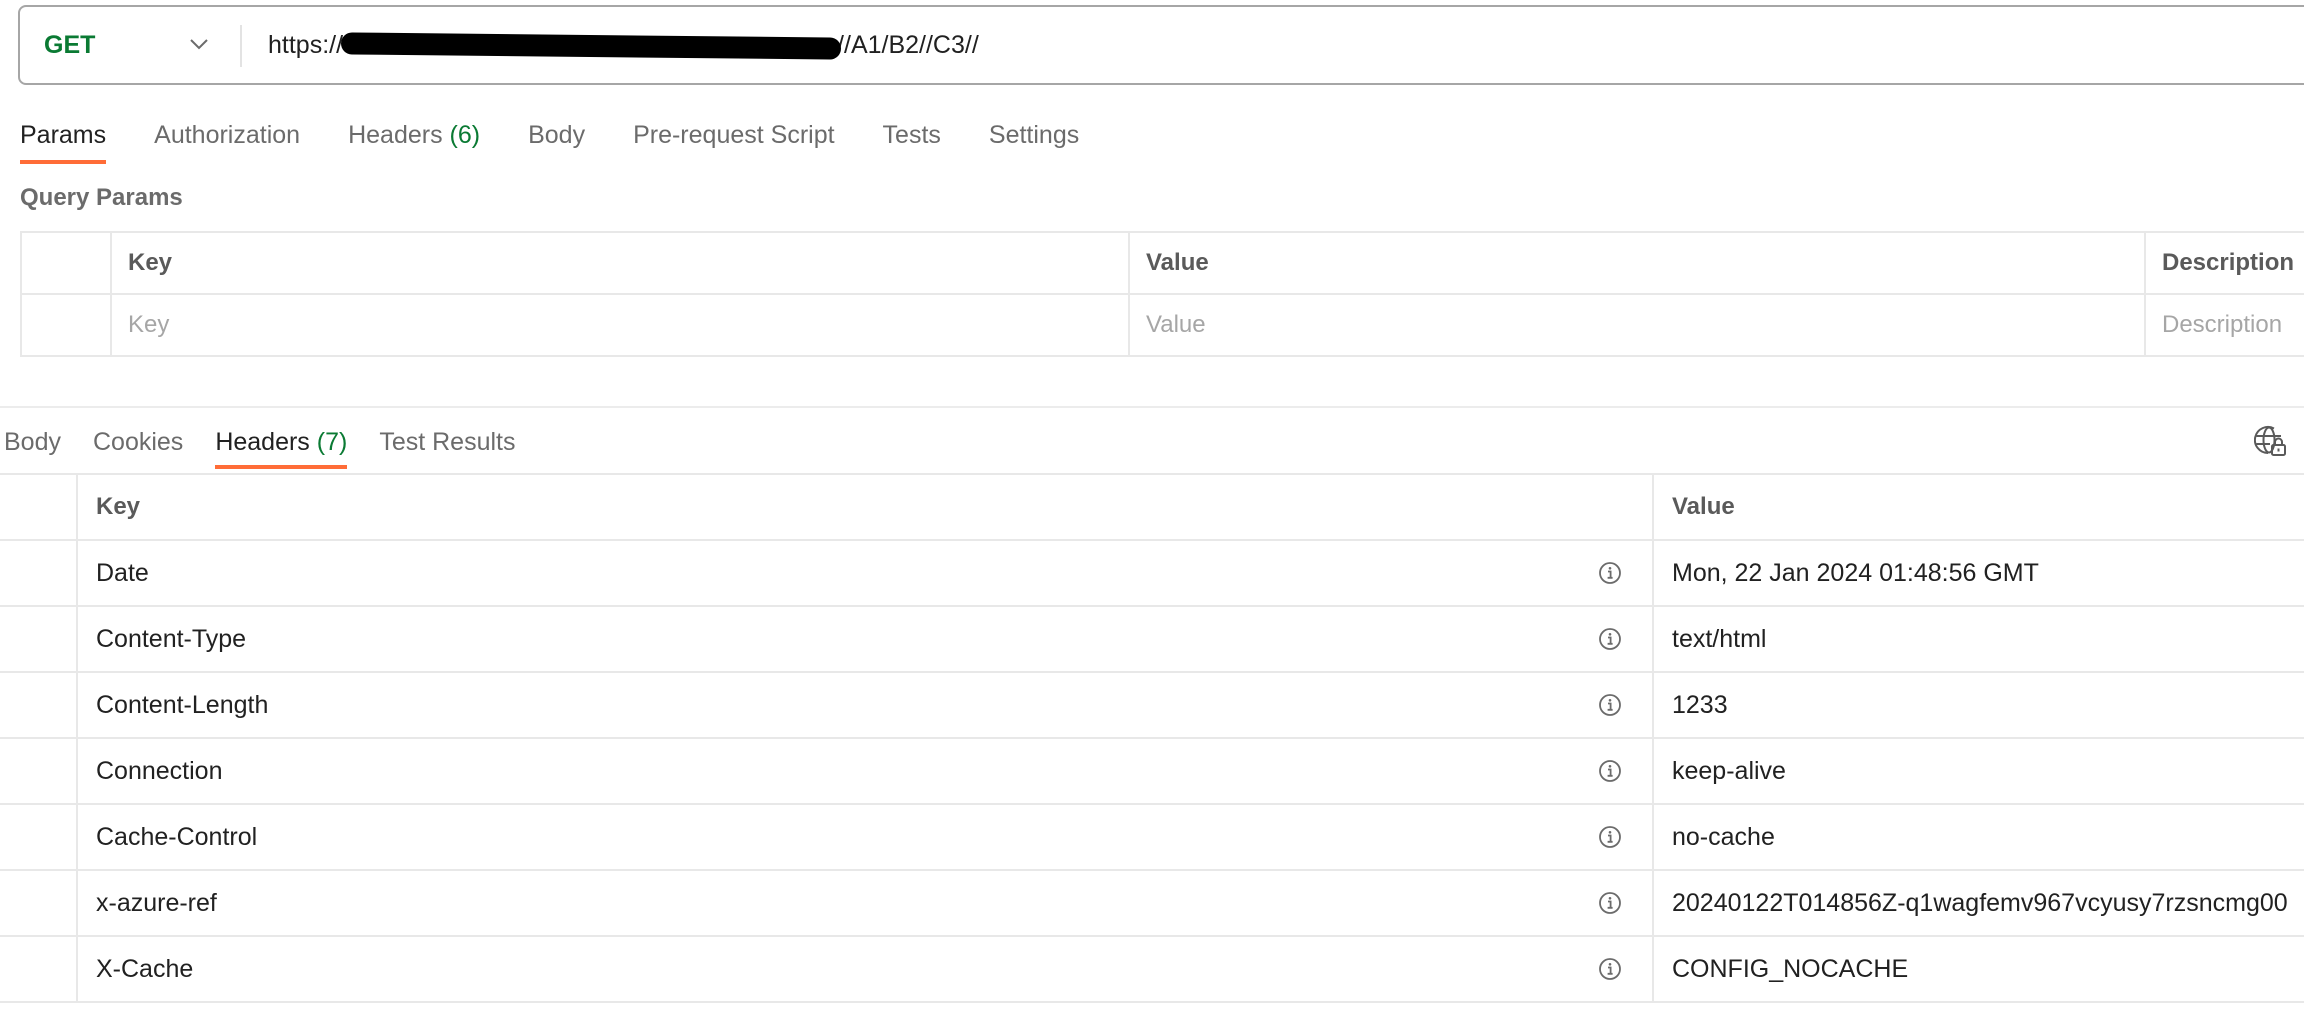  I want to click on header-key-cell: X-Cache, so click(865, 969).